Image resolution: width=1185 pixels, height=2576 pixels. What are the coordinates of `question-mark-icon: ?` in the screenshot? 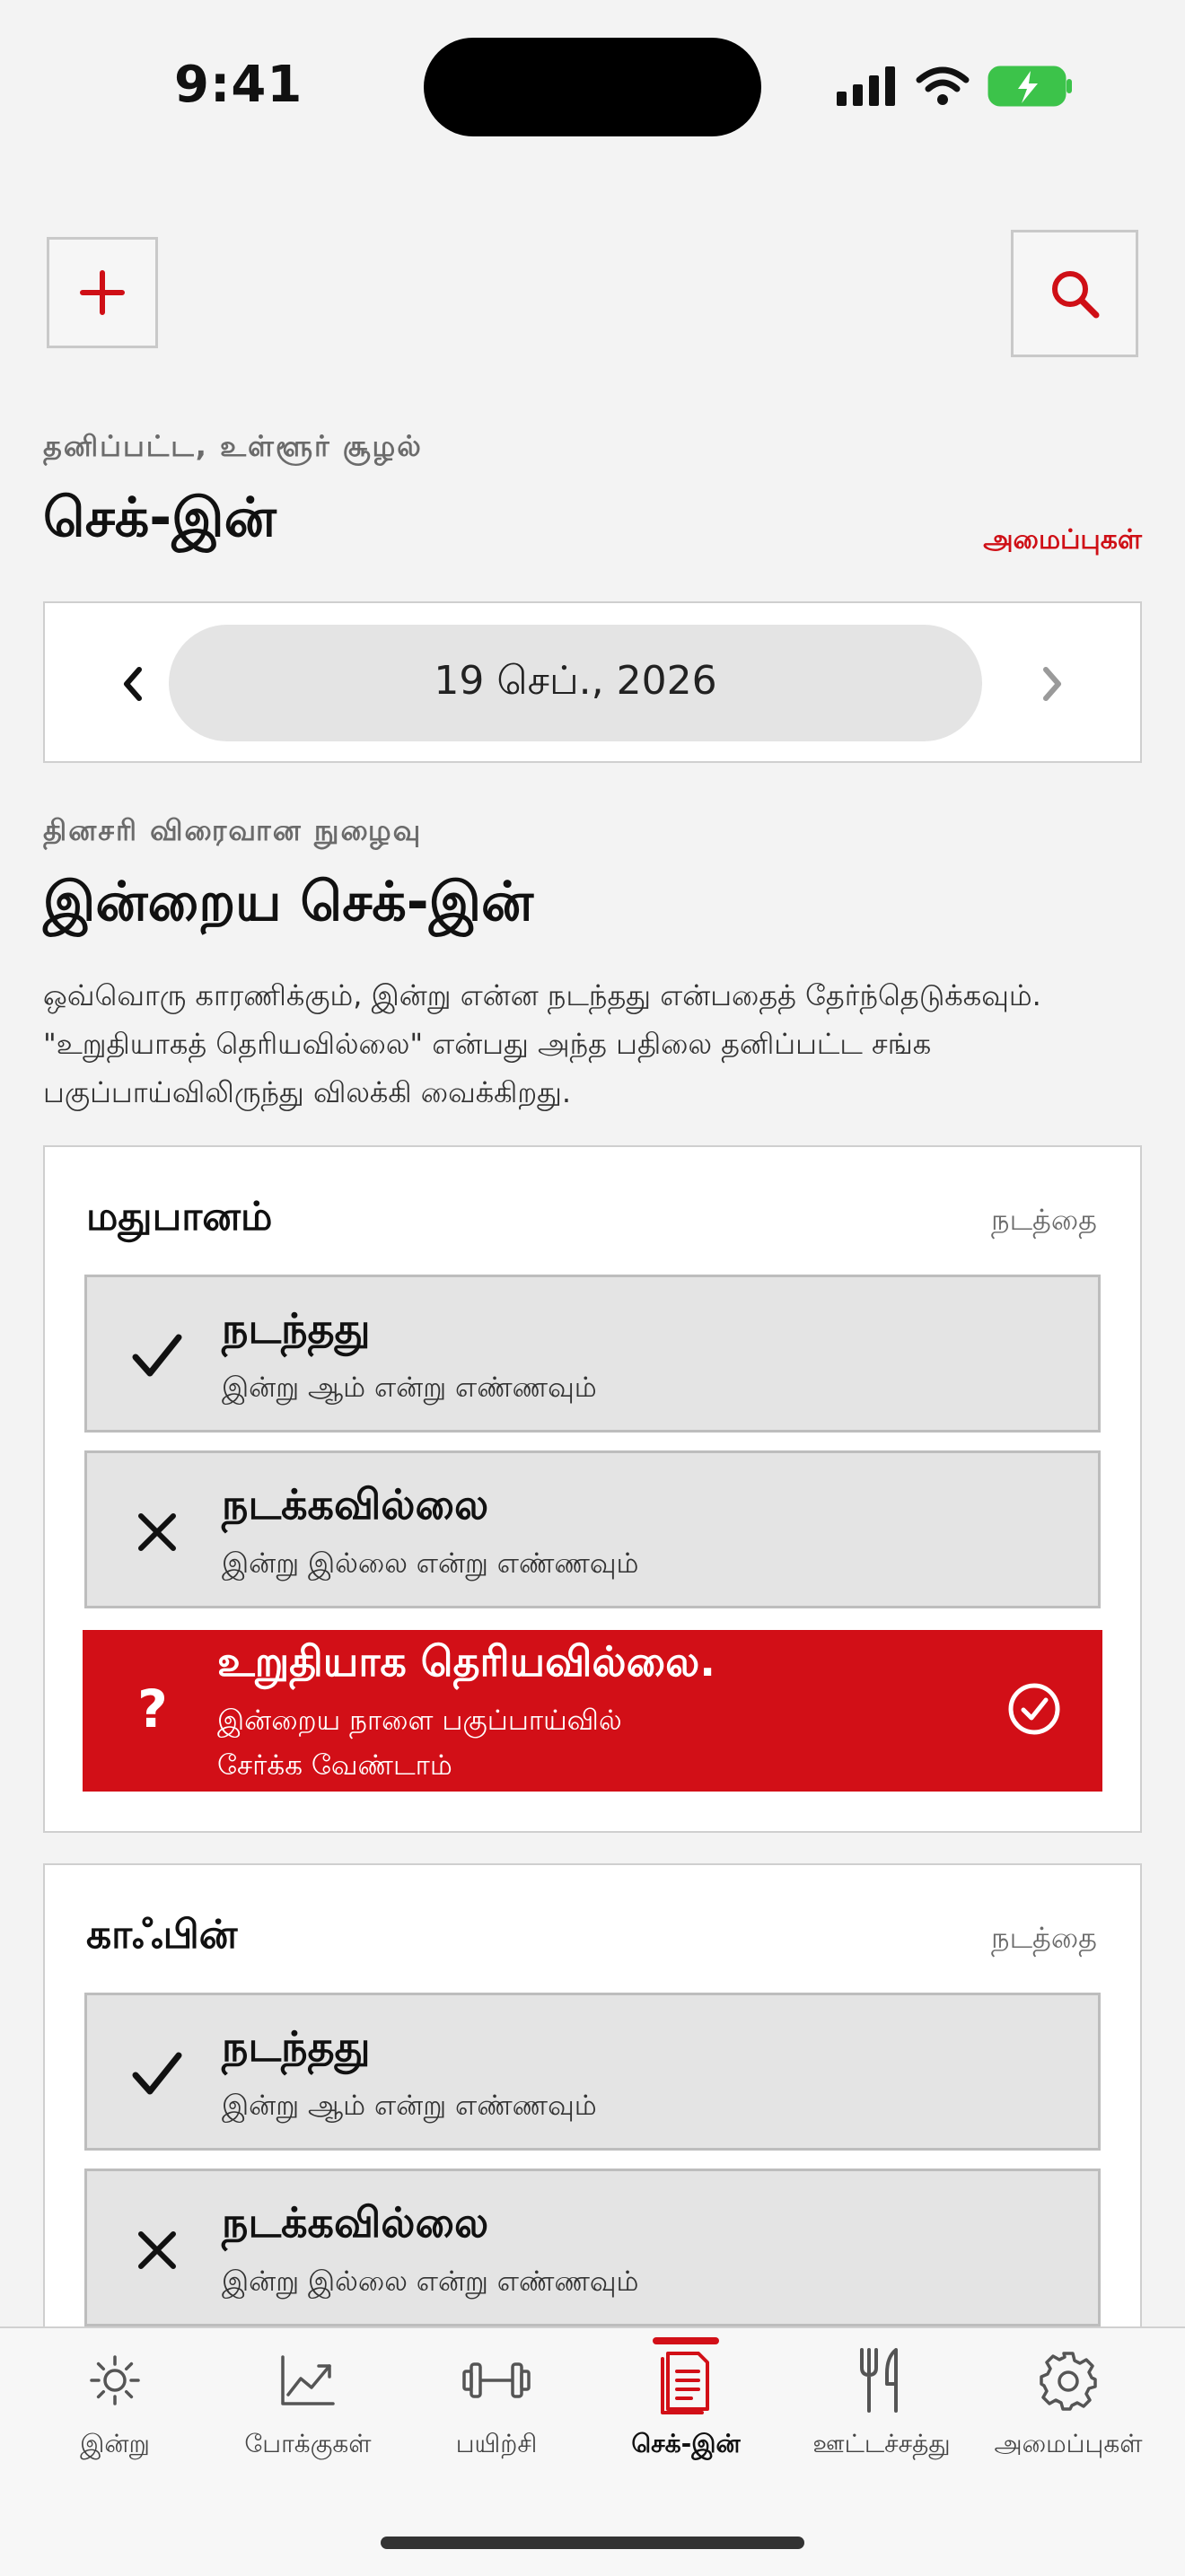 It's located at (152, 1708).